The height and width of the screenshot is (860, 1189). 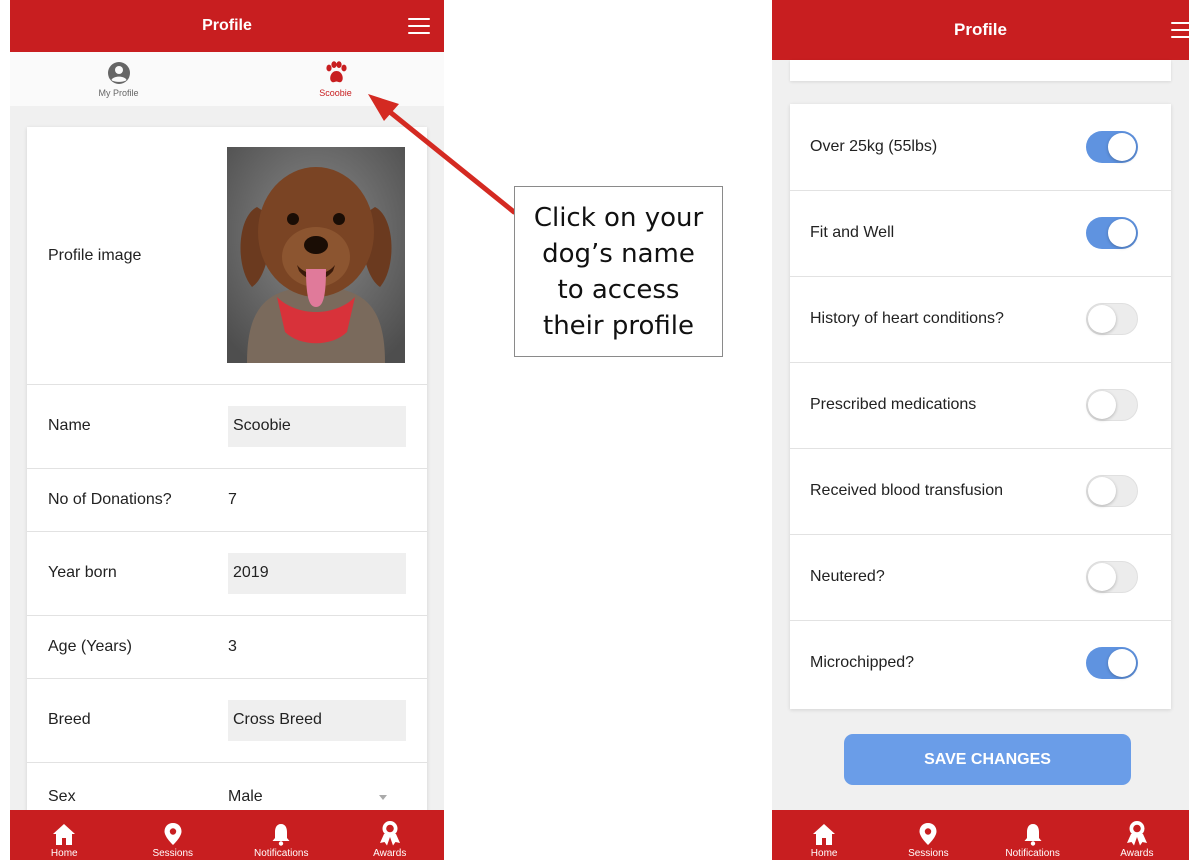 What do you see at coordinates (928, 853) in the screenshot?
I see `nav-sessions-label: Sessions` at bounding box center [928, 853].